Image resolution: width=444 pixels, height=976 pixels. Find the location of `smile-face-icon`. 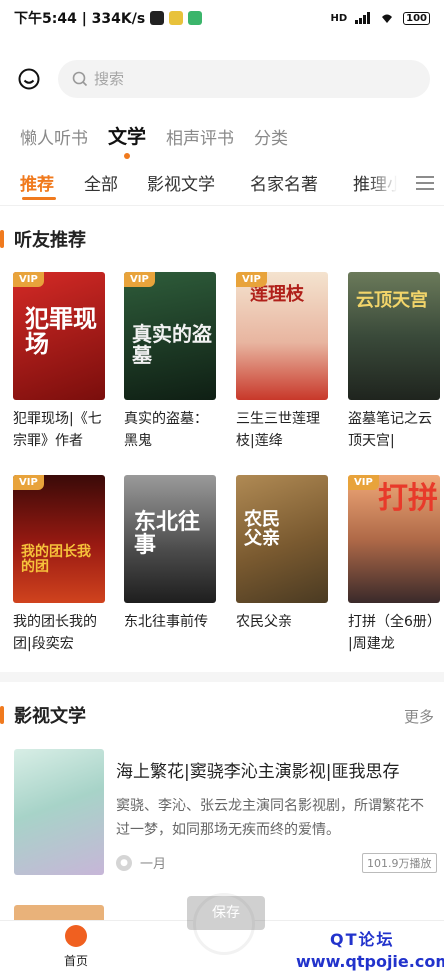

smile-face-icon is located at coordinates (29, 79).